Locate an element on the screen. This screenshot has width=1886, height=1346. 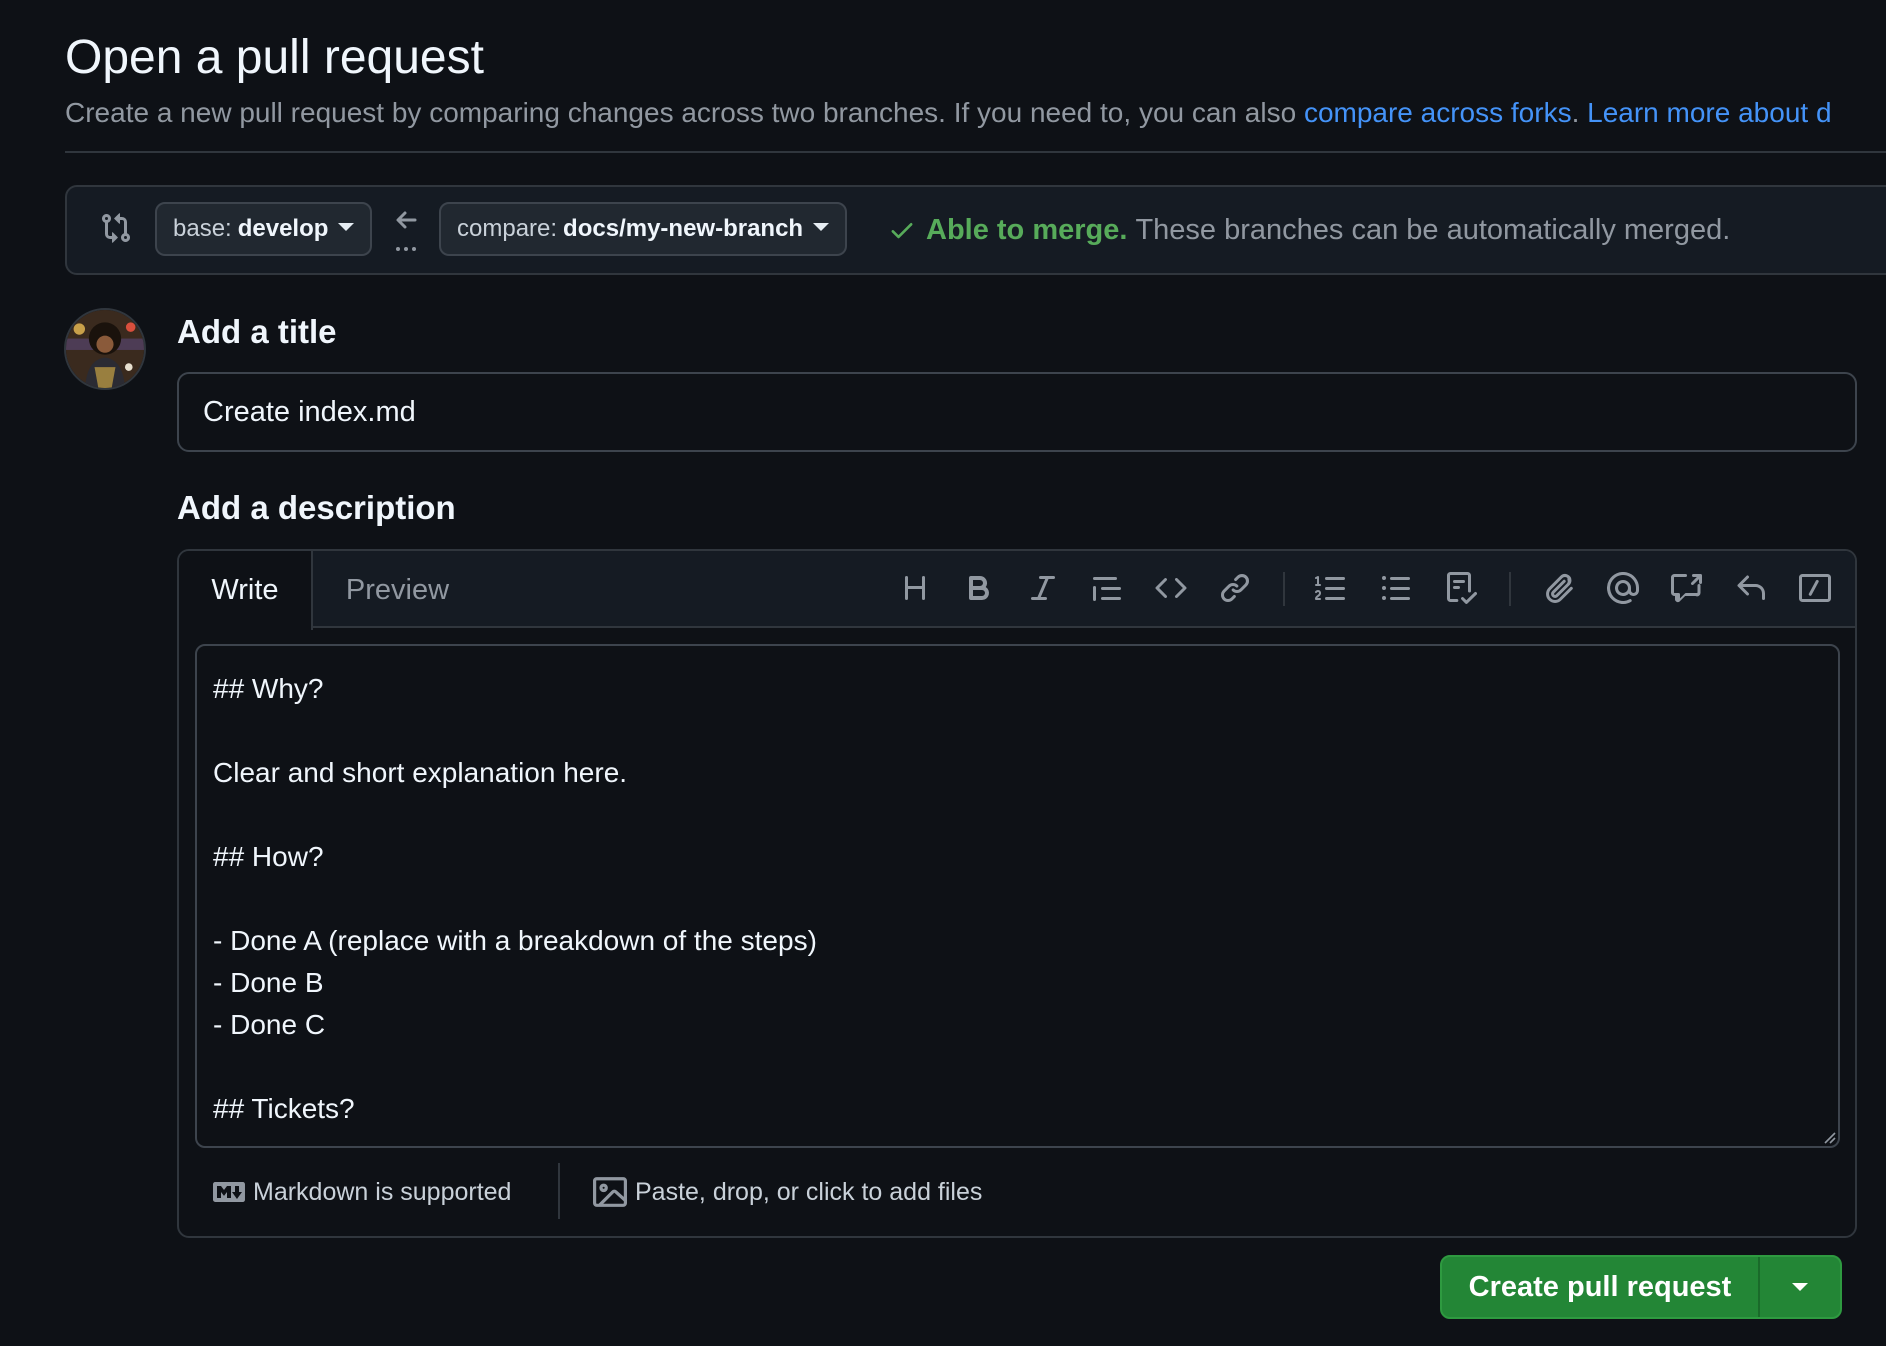
tab-preview: Preview is located at coordinates (397, 590).